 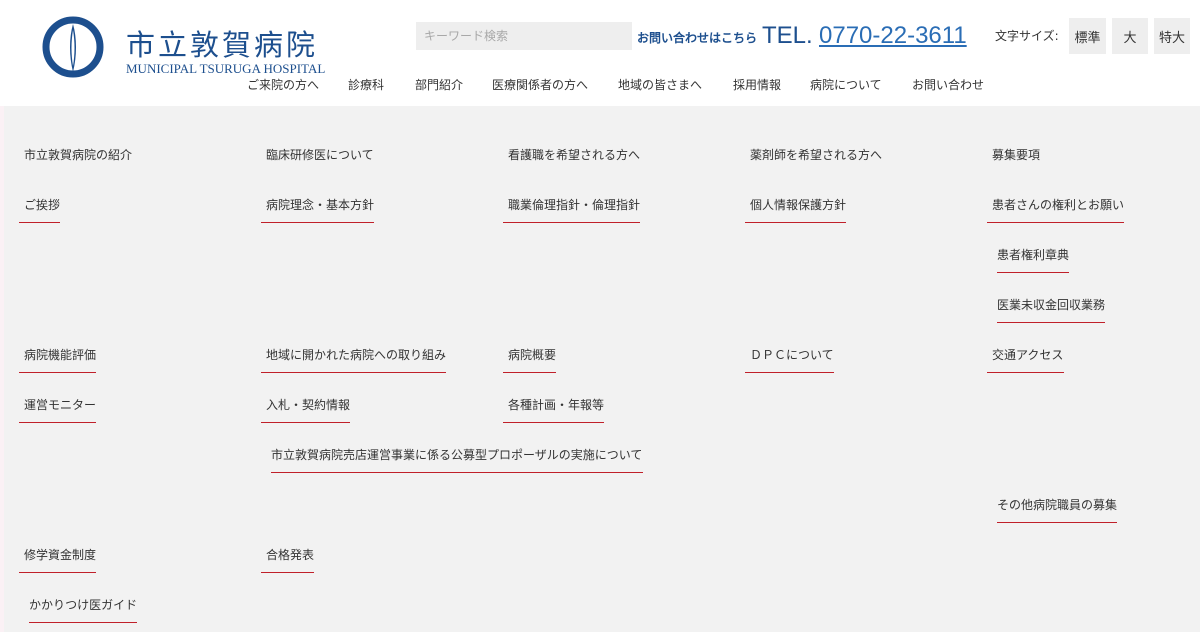 I want to click on search-input, so click(x=524, y=36).